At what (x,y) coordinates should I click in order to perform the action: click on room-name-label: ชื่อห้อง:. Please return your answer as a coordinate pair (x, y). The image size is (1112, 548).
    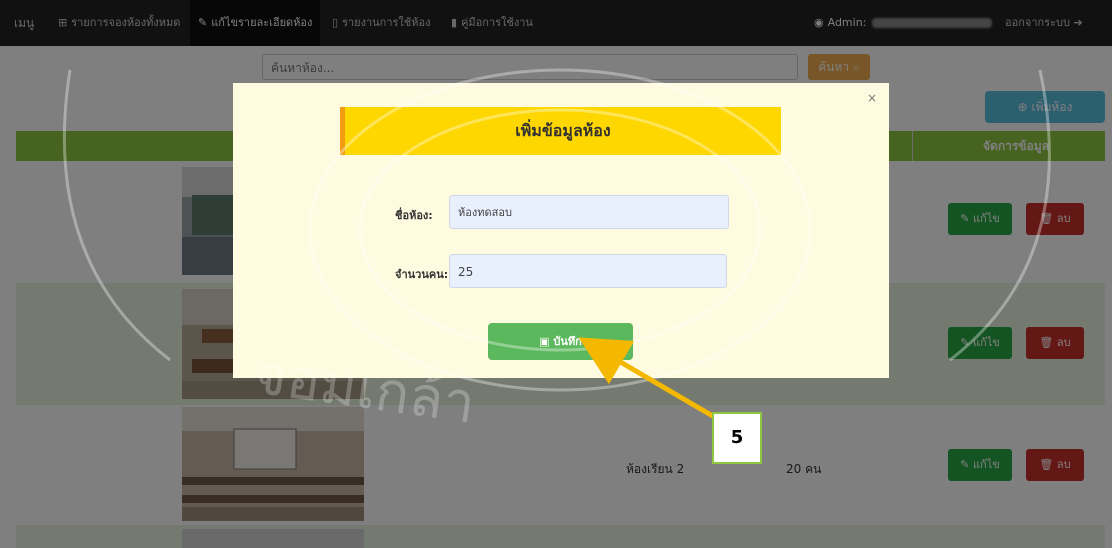
    Looking at the image, I should click on (414, 215).